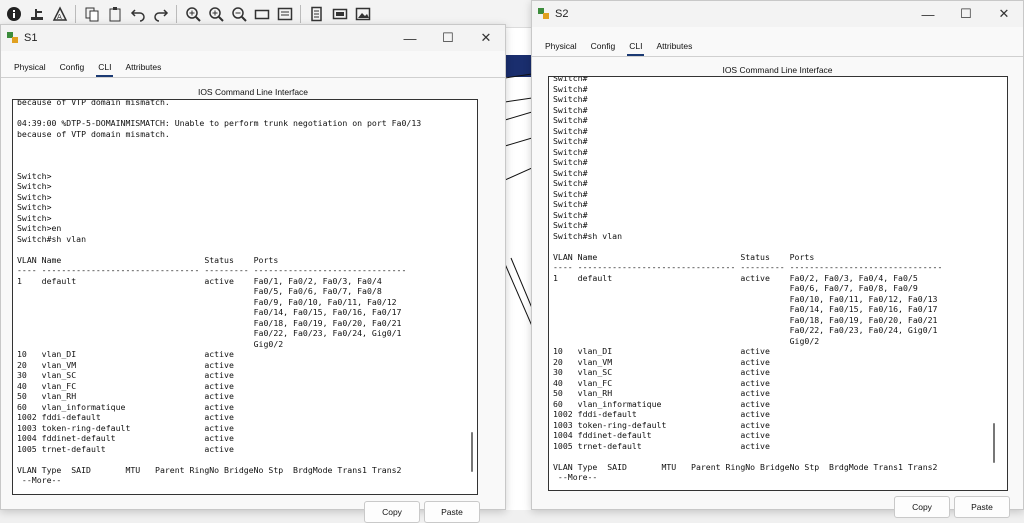  I want to click on copy-icon, so click(92, 14).